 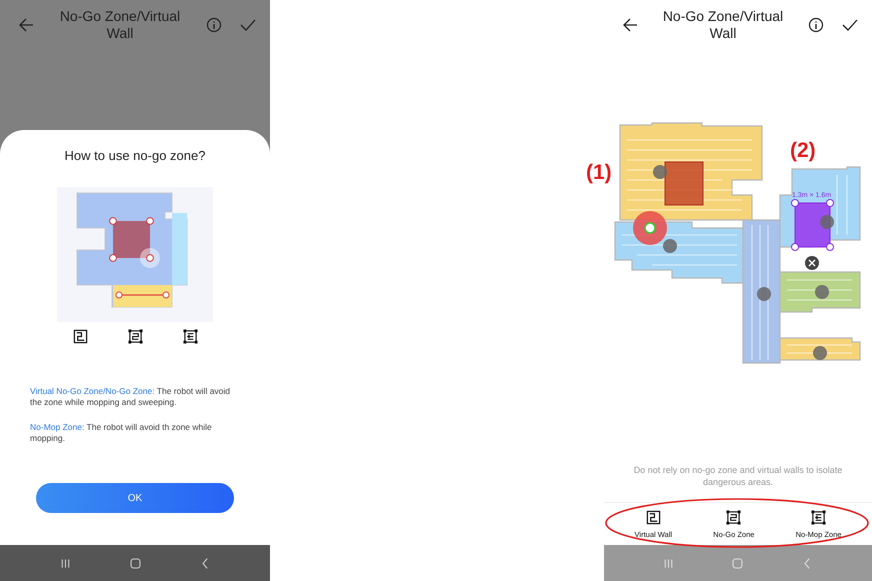 What do you see at coordinates (599, 173) in the screenshot?
I see `annotation-label: (1)` at bounding box center [599, 173].